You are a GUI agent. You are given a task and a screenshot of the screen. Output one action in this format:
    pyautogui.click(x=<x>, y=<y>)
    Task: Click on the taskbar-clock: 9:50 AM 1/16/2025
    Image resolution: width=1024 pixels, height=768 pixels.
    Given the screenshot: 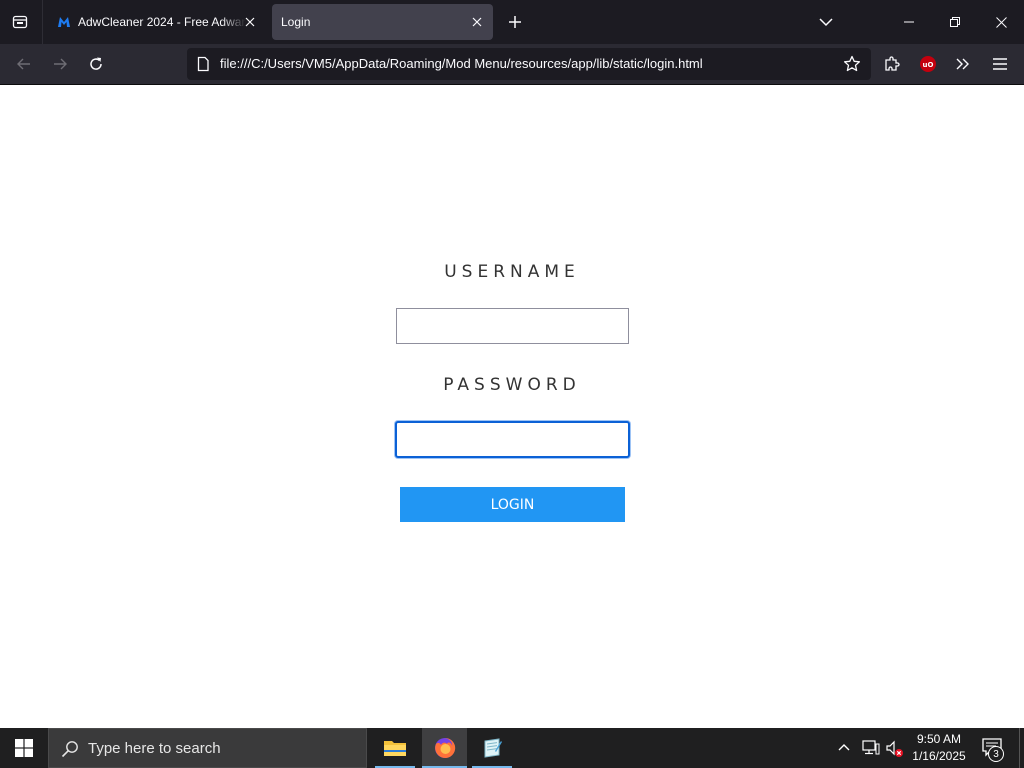 What is the action you would take?
    pyautogui.click(x=939, y=748)
    